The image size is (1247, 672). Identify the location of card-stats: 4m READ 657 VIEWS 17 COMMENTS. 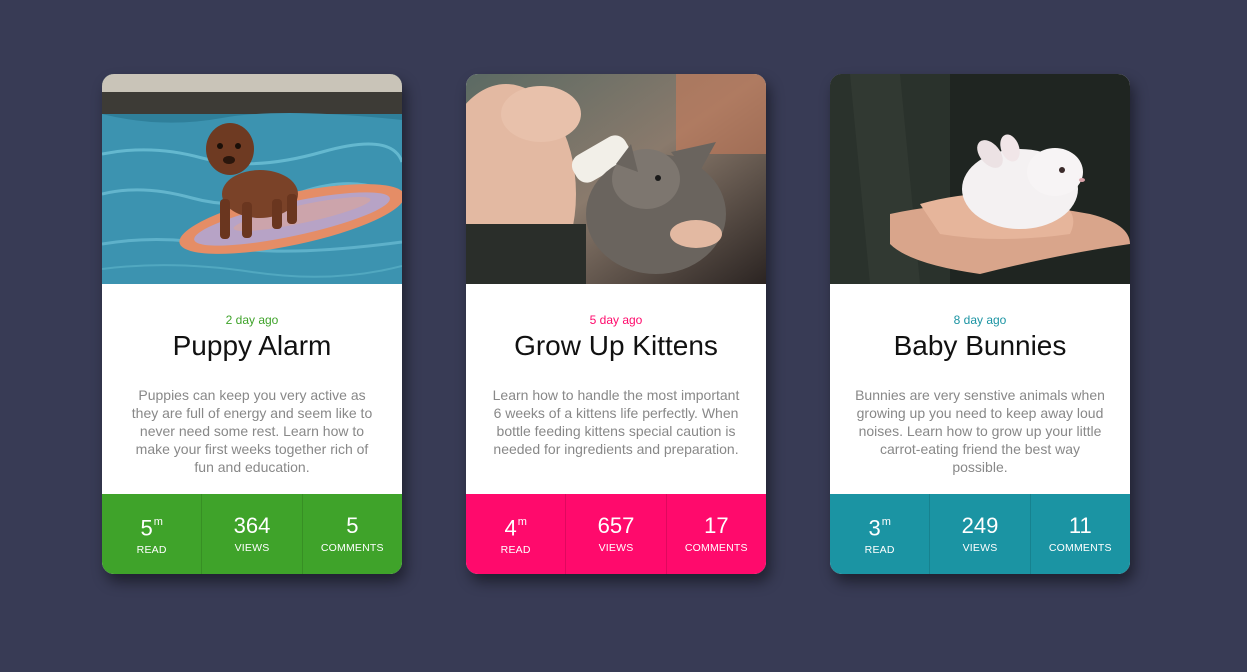
(616, 534).